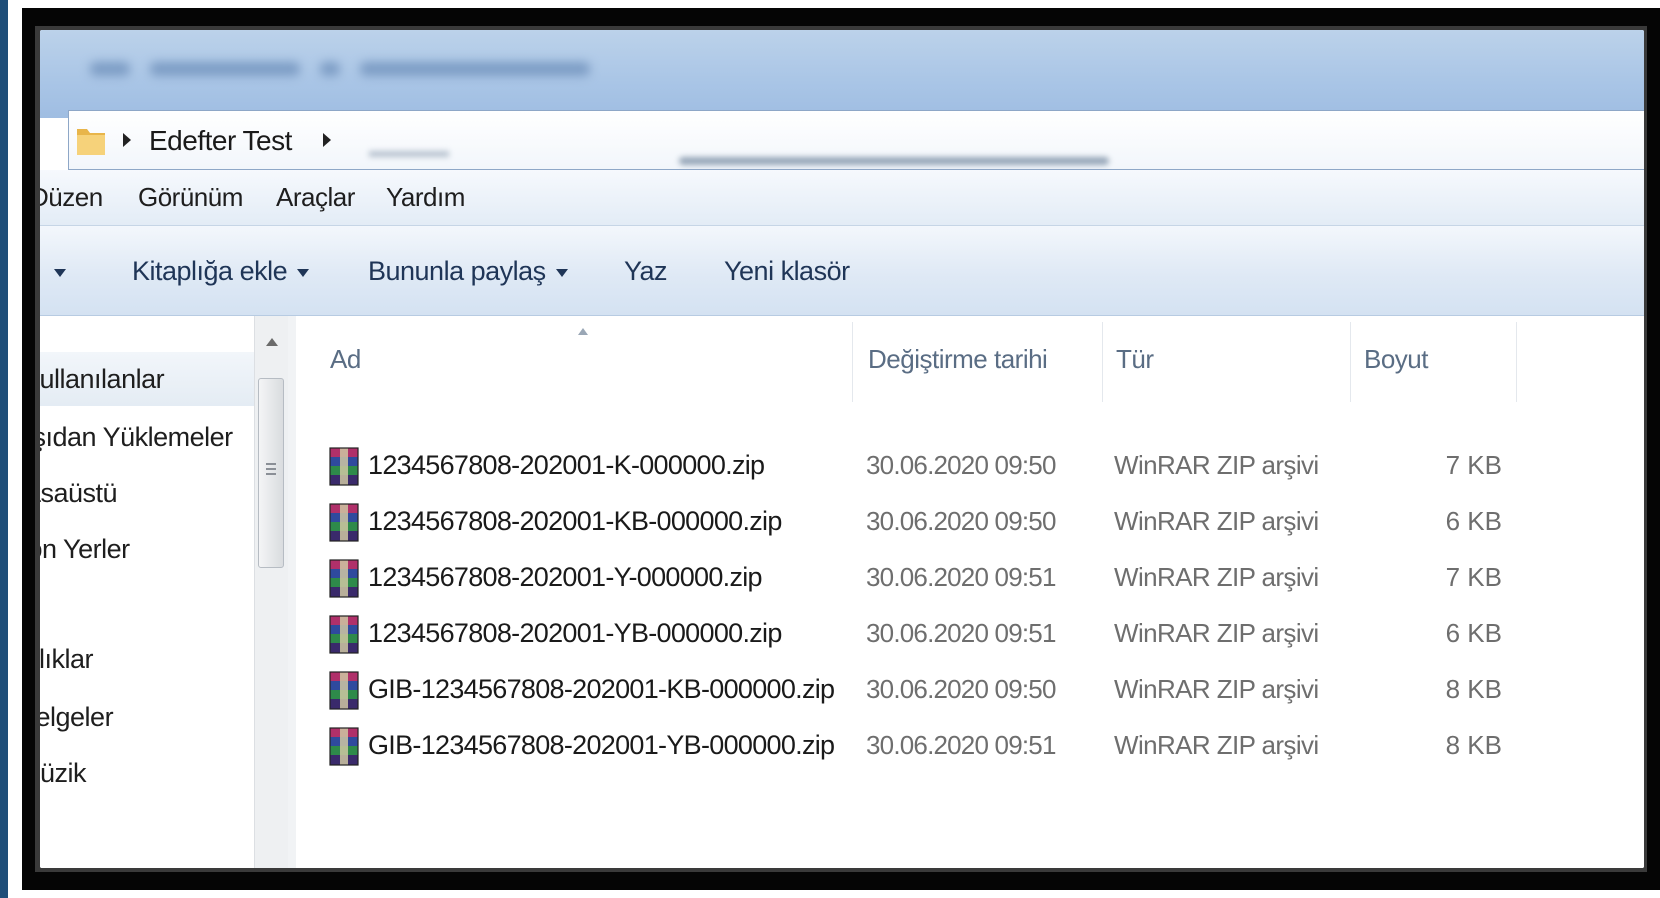 This screenshot has height=898, width=1660. I want to click on add-to-library-button: Kitaplığa ekle, so click(221, 271).